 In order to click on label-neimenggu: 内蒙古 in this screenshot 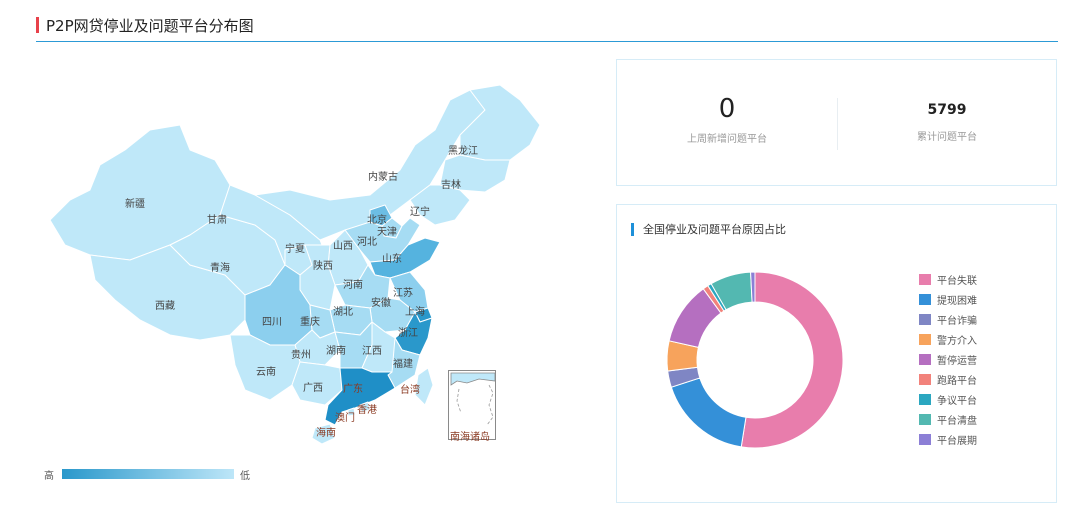, I will do `click(383, 177)`.